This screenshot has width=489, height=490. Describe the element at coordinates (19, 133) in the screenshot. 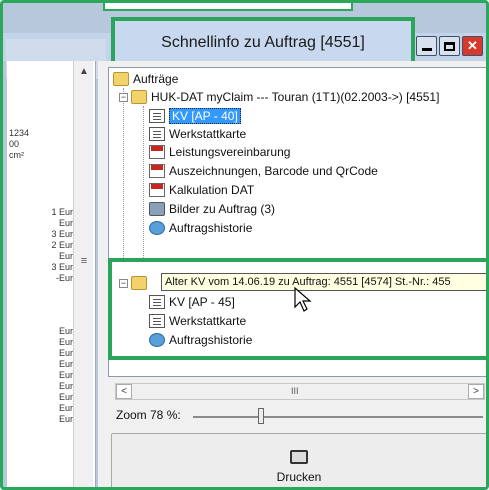

I see `left-value: 1234` at that location.